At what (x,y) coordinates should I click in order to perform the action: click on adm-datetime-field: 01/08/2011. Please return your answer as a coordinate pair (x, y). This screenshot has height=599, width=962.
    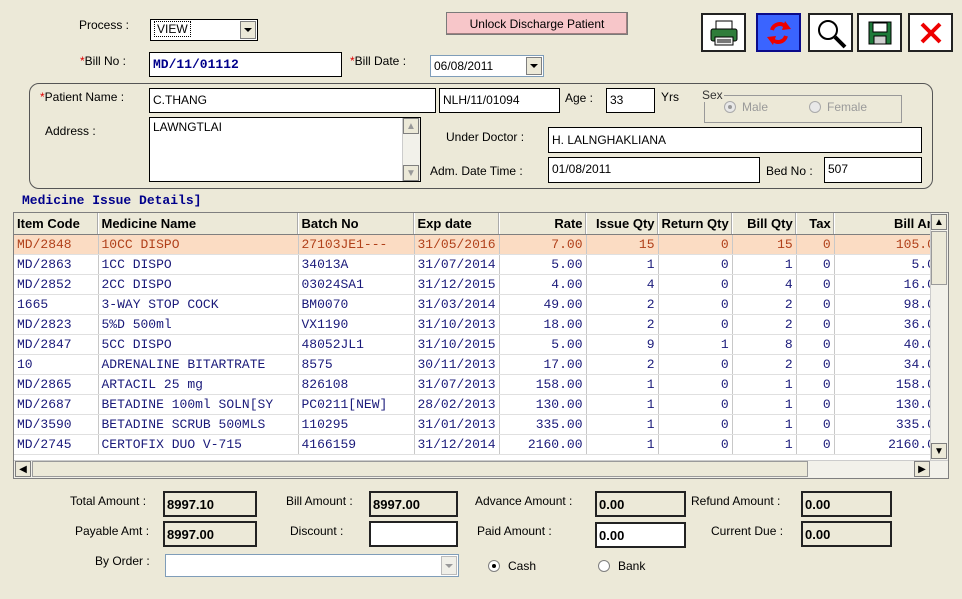
    Looking at the image, I should click on (654, 170).